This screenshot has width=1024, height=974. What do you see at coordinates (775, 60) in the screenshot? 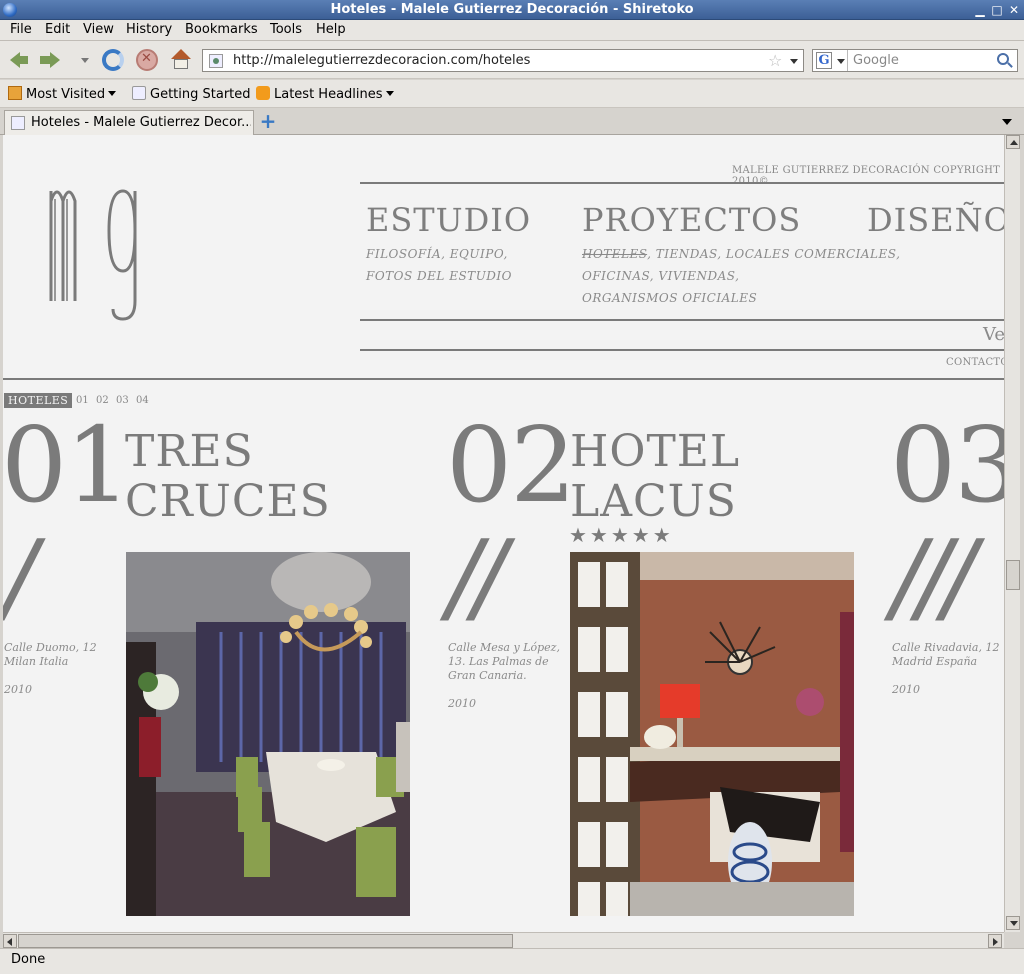
I see `bookmark-star-icon: ☆` at bounding box center [775, 60].